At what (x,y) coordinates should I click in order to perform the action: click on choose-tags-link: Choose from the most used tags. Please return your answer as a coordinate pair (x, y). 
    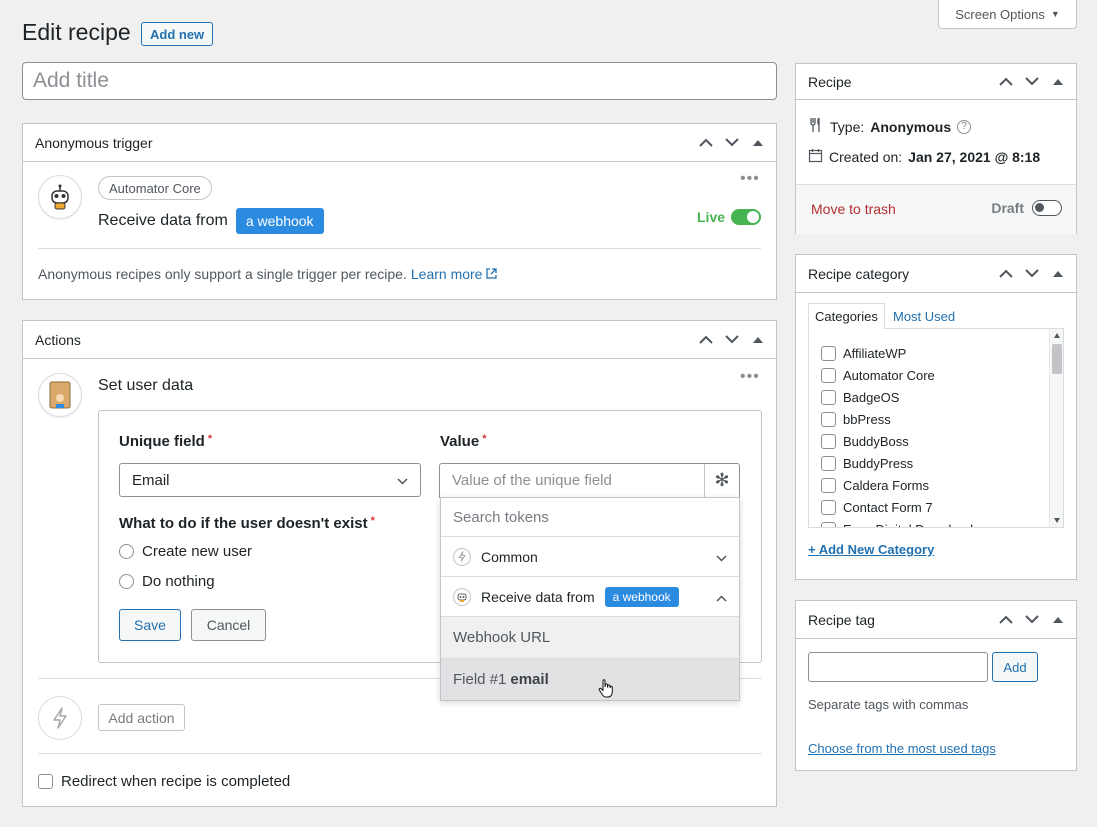
    Looking at the image, I should click on (902, 748).